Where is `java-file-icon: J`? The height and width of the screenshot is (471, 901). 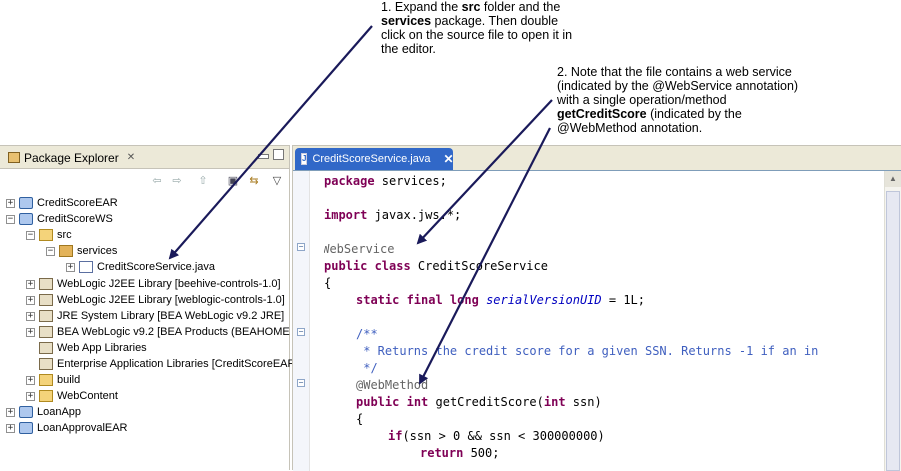
java-file-icon: J is located at coordinates (304, 159).